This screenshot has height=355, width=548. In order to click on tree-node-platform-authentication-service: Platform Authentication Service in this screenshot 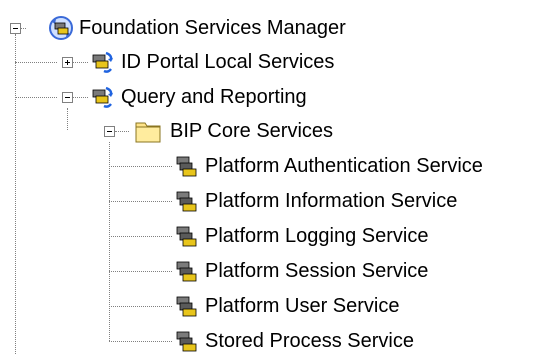, I will do `click(328, 166)`.